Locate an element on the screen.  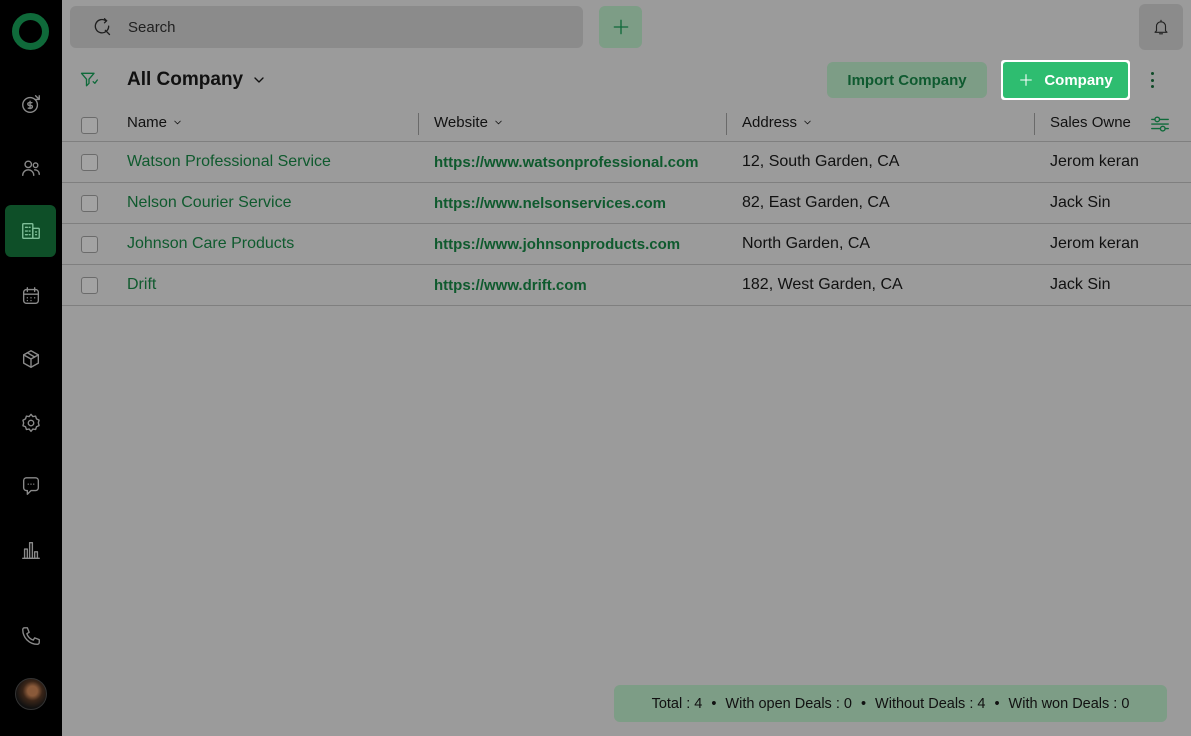
sidebar-item-deals is located at coordinates (31, 104).